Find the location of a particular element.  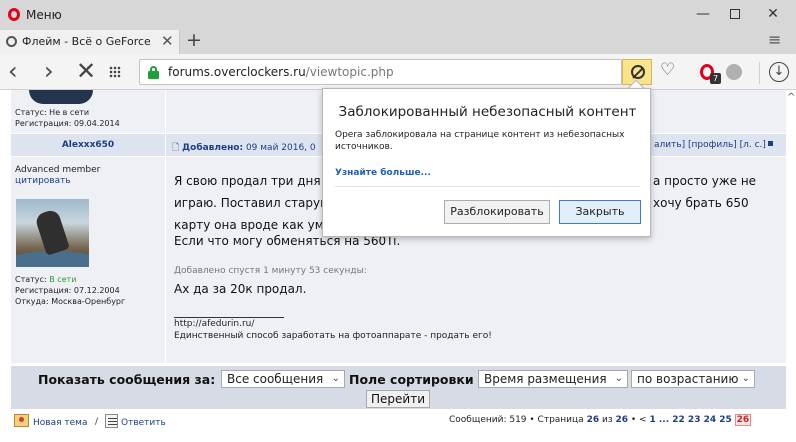

post-link-icon is located at coordinates (770, 143).